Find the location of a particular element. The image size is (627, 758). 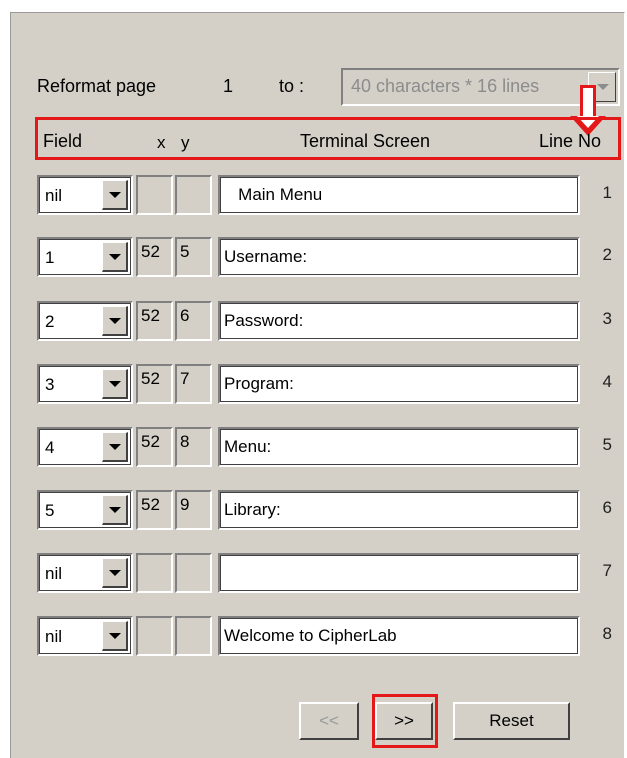

reset-button: Reset is located at coordinates (511, 721).